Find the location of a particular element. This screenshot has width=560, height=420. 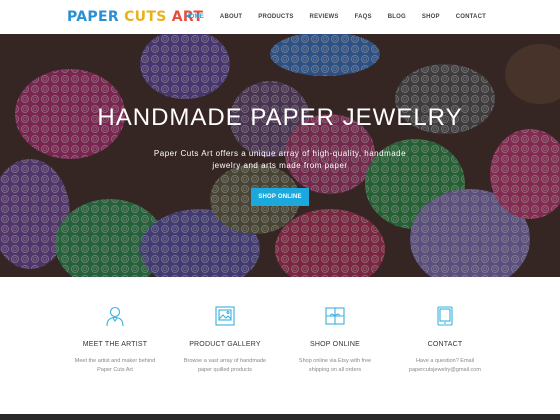

hero-title: HANDMADE PAPER JEWELRY is located at coordinates (280, 117).